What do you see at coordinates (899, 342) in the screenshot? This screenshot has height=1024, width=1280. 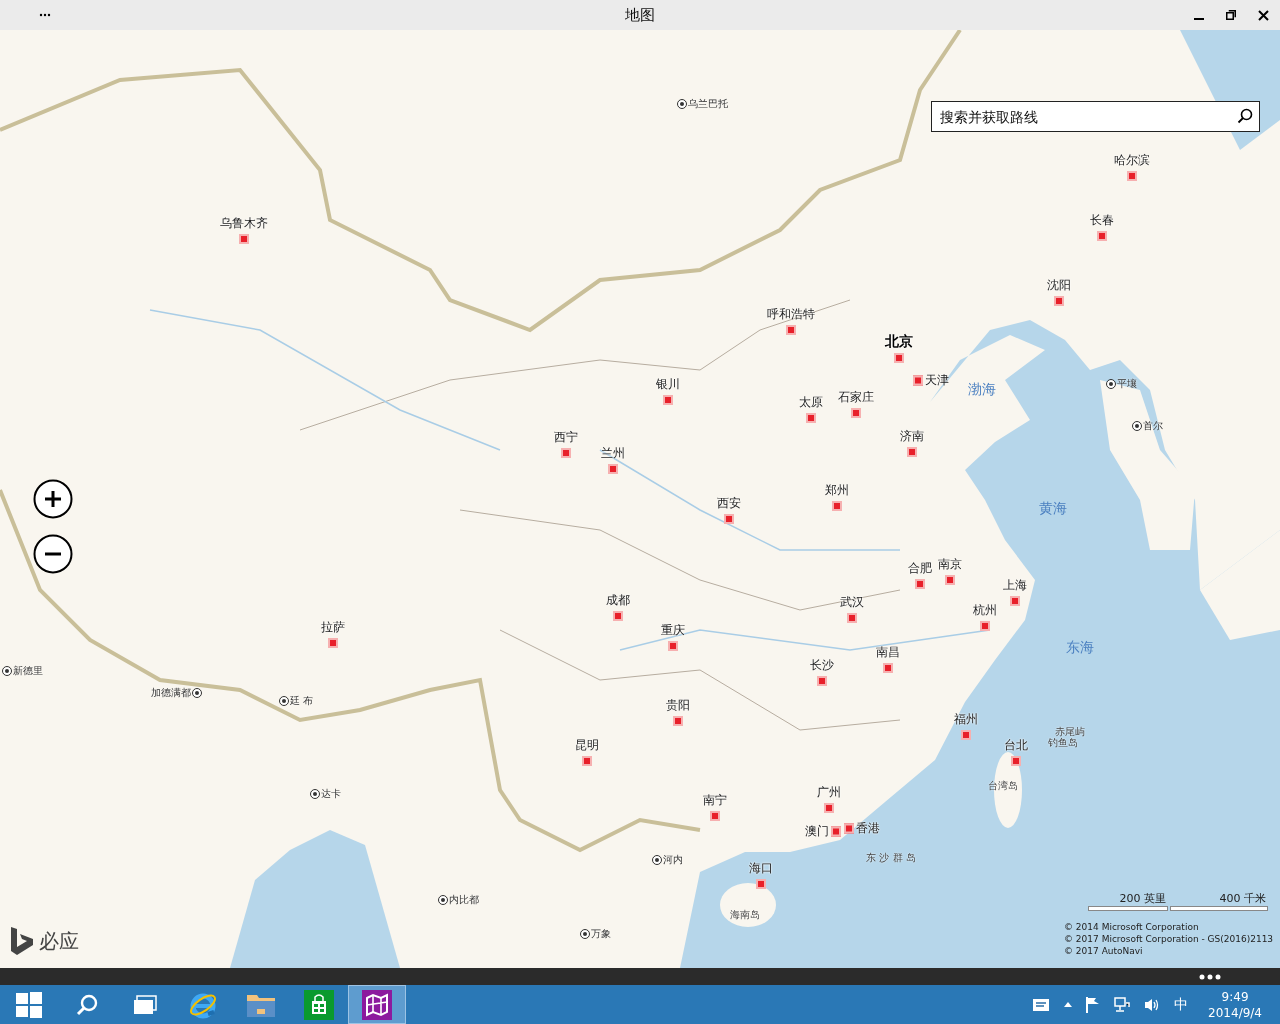 I see `place-label: 北京` at bounding box center [899, 342].